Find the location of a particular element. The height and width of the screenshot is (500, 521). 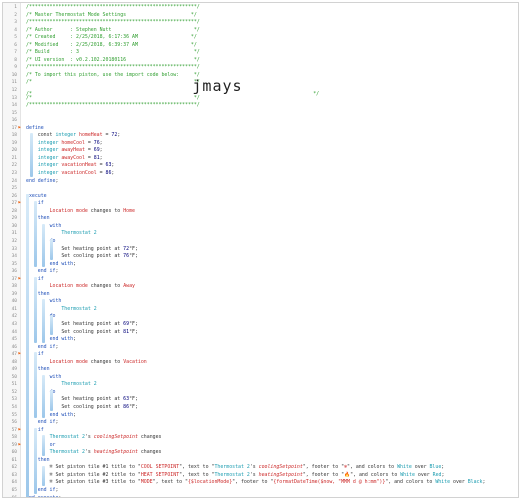

code-text: /* Master Thermostat Mode Settings */ is located at coordinates (111, 16).